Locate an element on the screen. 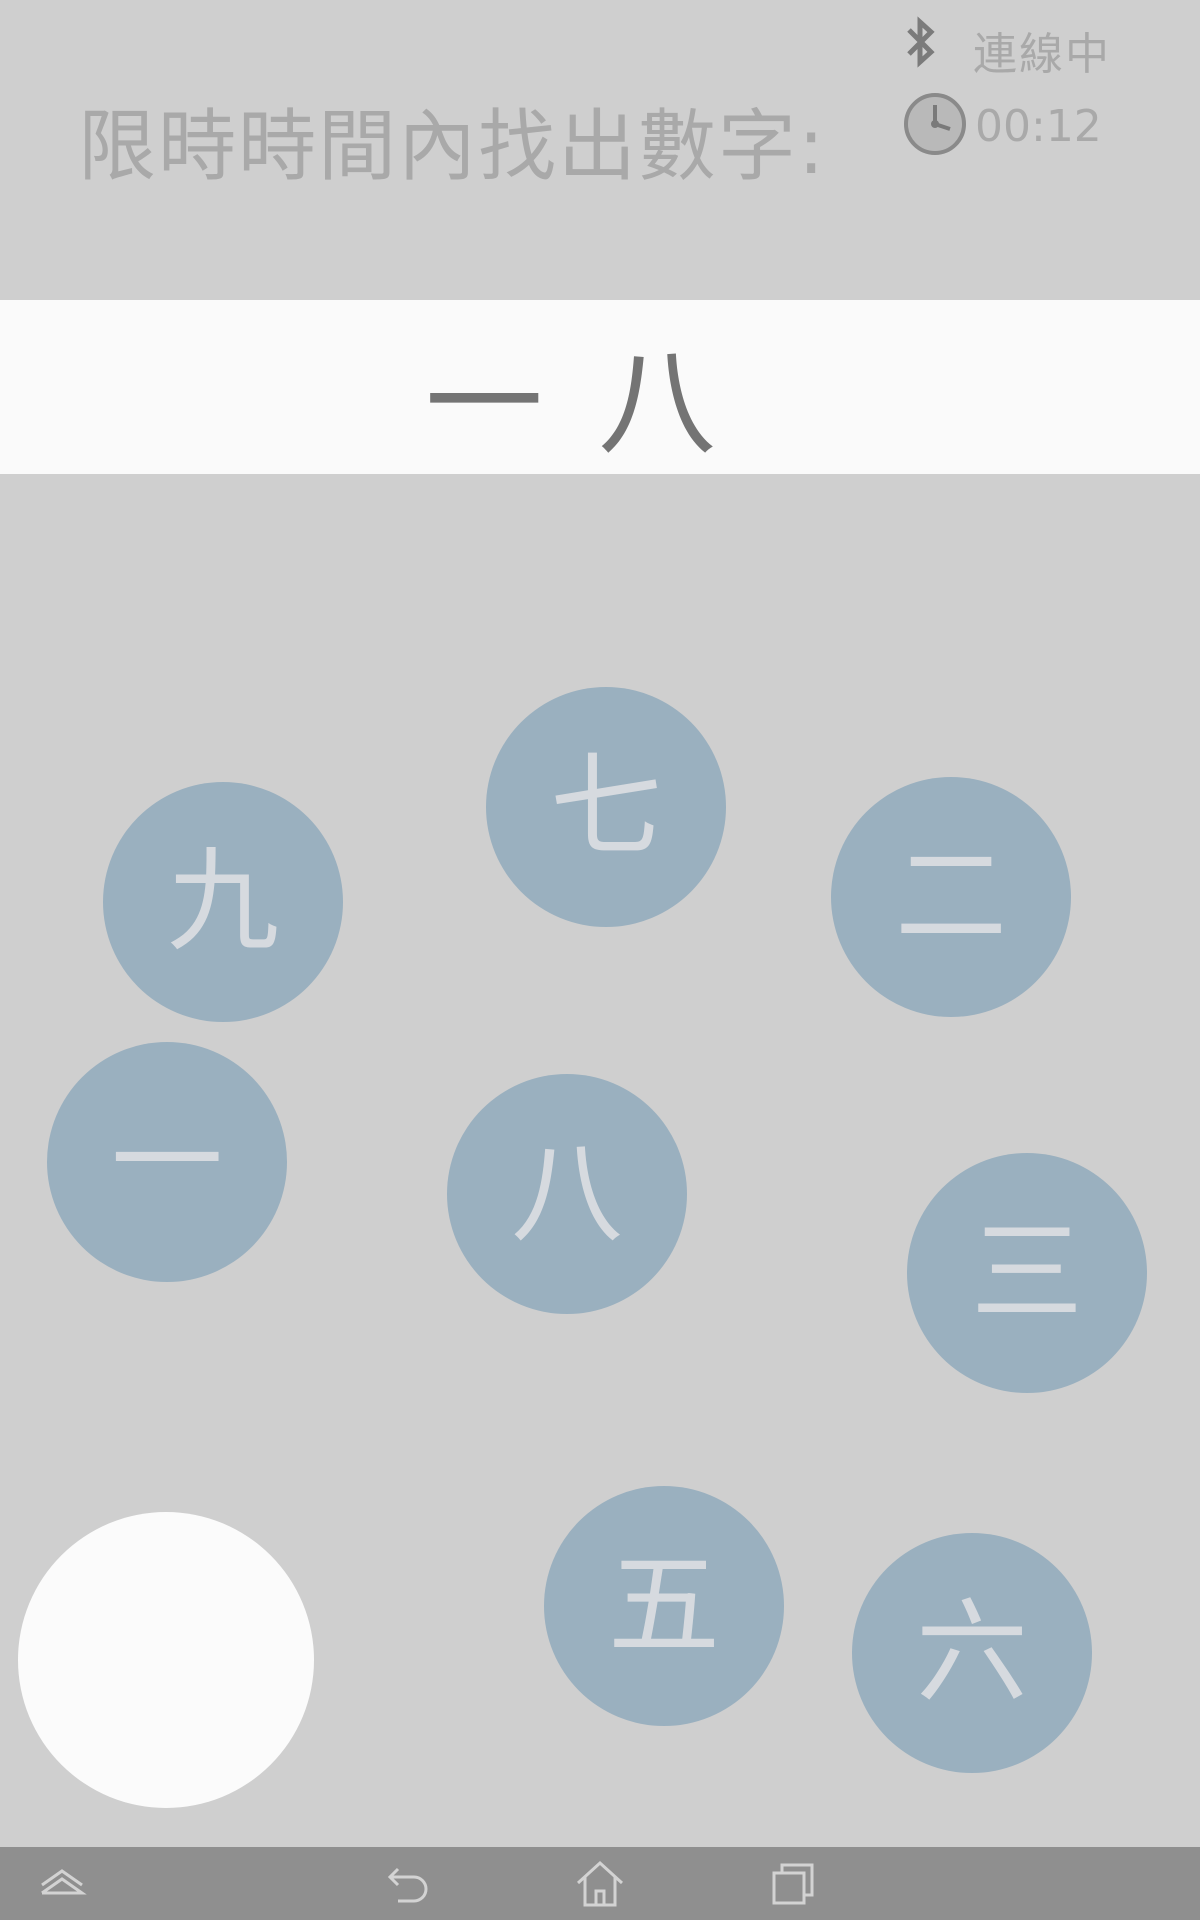  clock-icon is located at coordinates (935, 124).